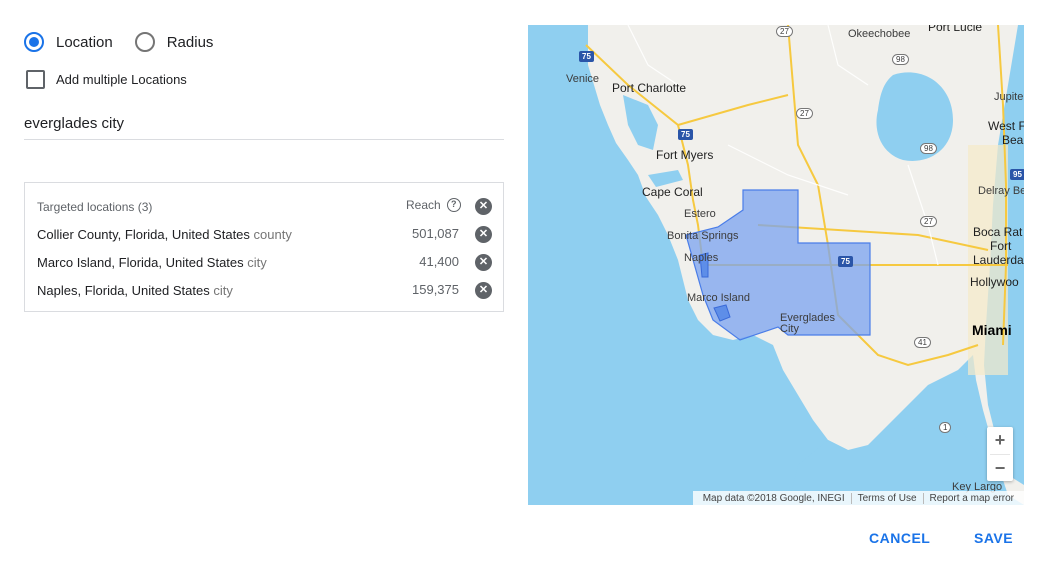 This screenshot has height=566, width=1046. I want to click on zoom-control: + −, so click(1000, 454).